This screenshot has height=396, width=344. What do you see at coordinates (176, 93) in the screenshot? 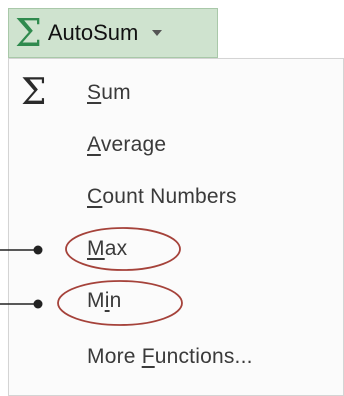
I see `menu-item-sum: Σ Sum` at bounding box center [176, 93].